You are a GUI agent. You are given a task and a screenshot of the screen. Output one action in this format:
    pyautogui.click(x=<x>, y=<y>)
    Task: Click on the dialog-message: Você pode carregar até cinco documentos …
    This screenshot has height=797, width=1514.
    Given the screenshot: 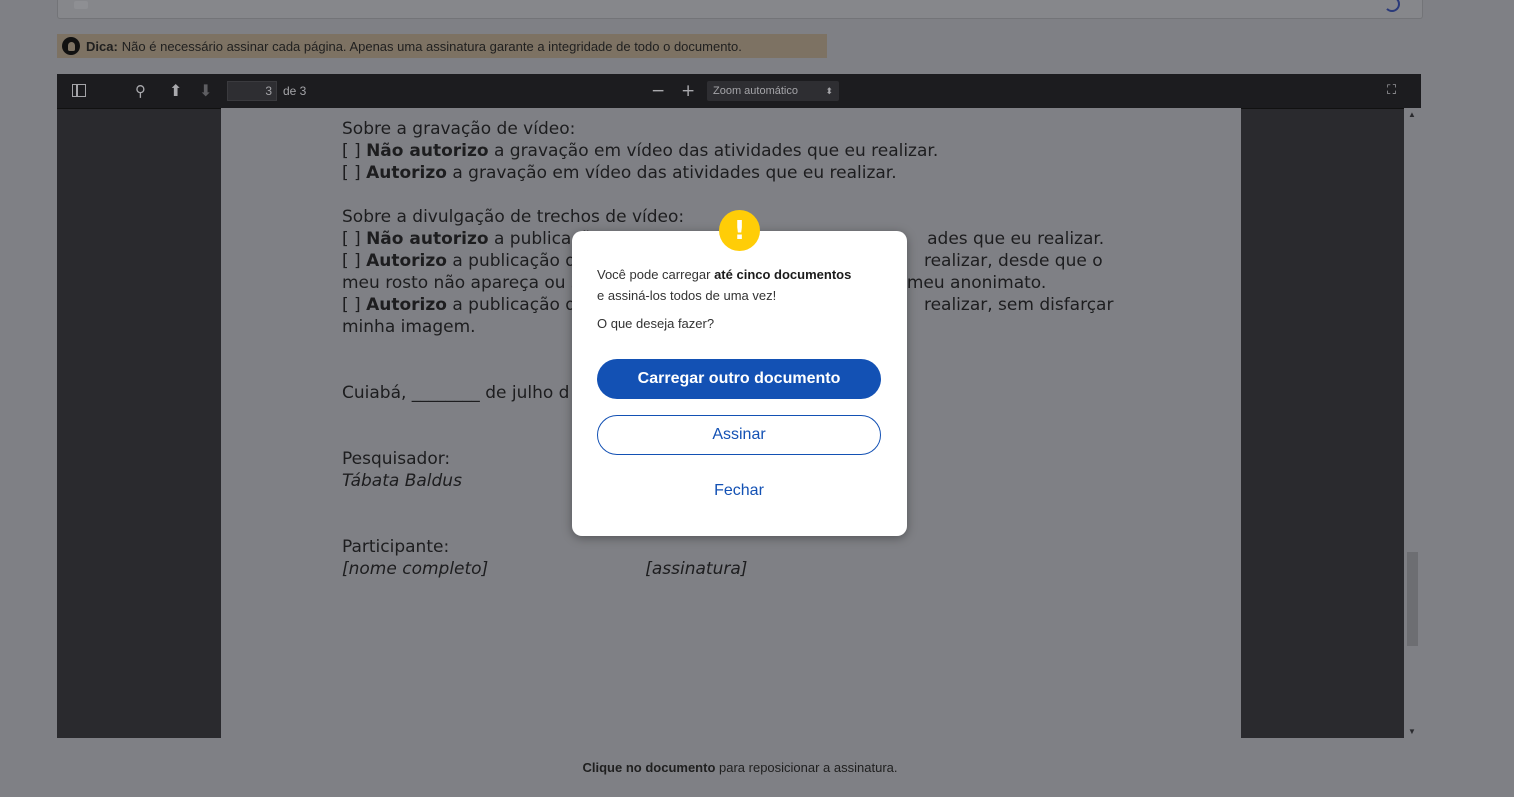 What is the action you would take?
    pyautogui.click(x=724, y=285)
    